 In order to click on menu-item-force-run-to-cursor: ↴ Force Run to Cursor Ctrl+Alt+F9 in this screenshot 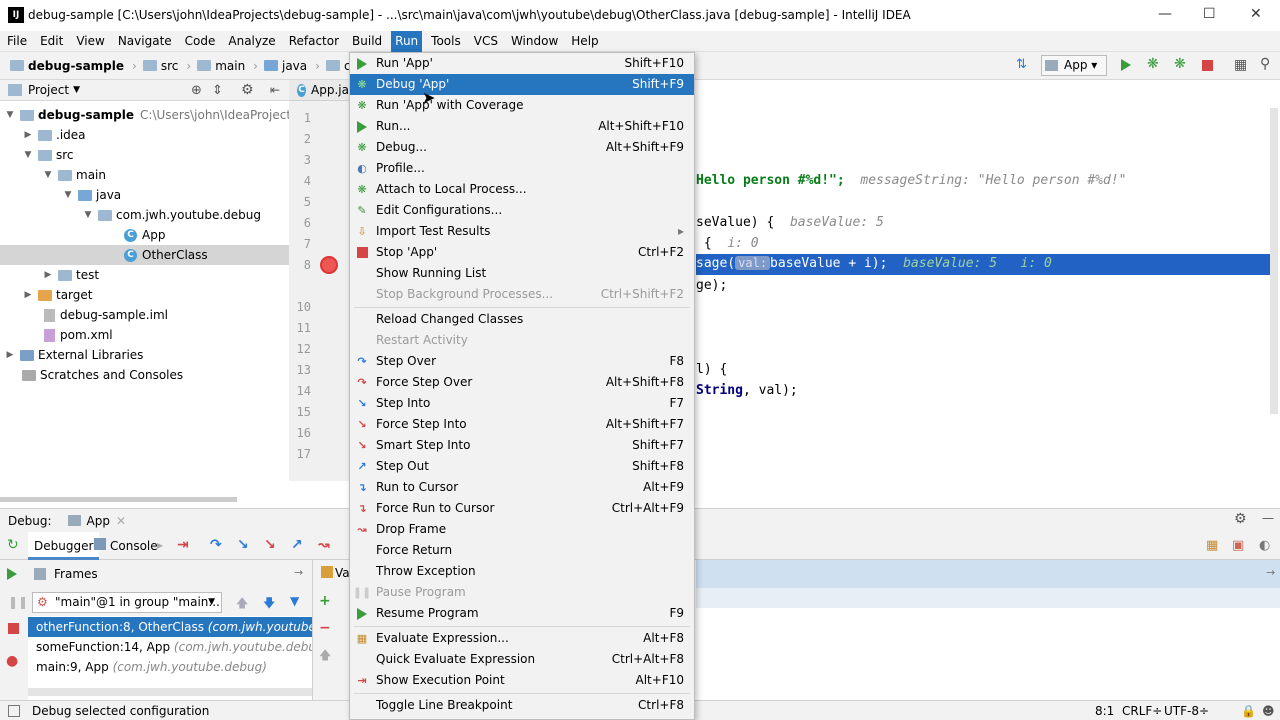, I will do `click(522, 508)`.